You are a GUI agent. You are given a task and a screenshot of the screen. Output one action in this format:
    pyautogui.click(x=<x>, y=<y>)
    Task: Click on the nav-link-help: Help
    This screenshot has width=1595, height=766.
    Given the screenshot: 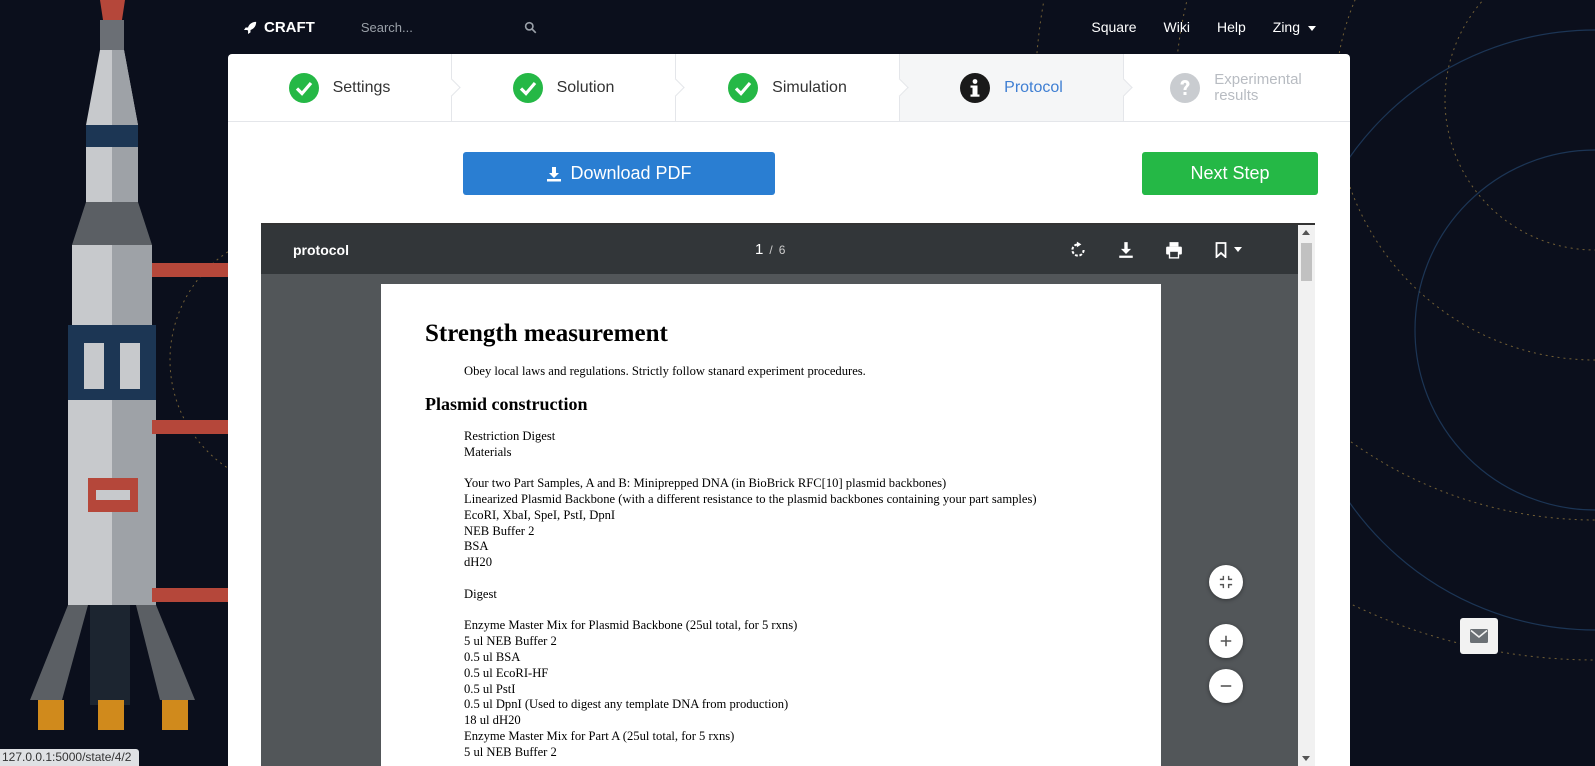 What is the action you would take?
    pyautogui.click(x=1231, y=27)
    